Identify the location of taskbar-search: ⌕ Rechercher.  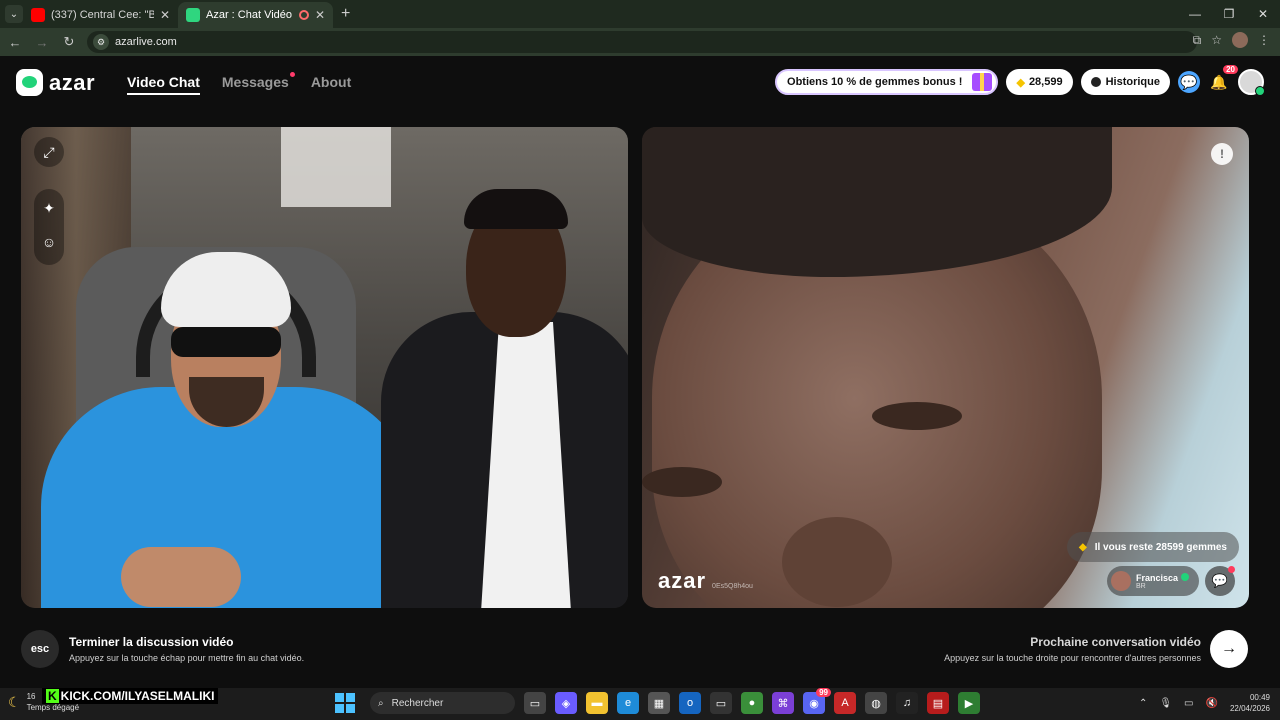
(442, 703).